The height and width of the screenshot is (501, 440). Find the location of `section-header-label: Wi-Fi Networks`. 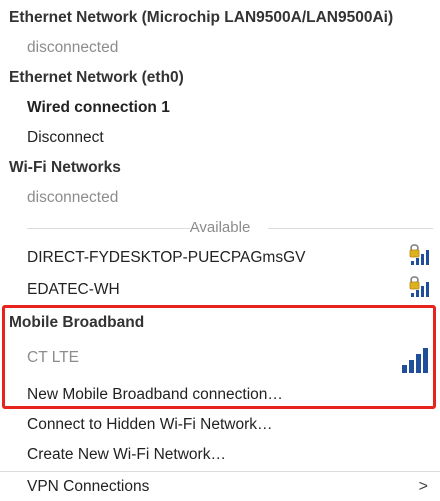

section-header-label: Wi-Fi Networks is located at coordinates (65, 167).